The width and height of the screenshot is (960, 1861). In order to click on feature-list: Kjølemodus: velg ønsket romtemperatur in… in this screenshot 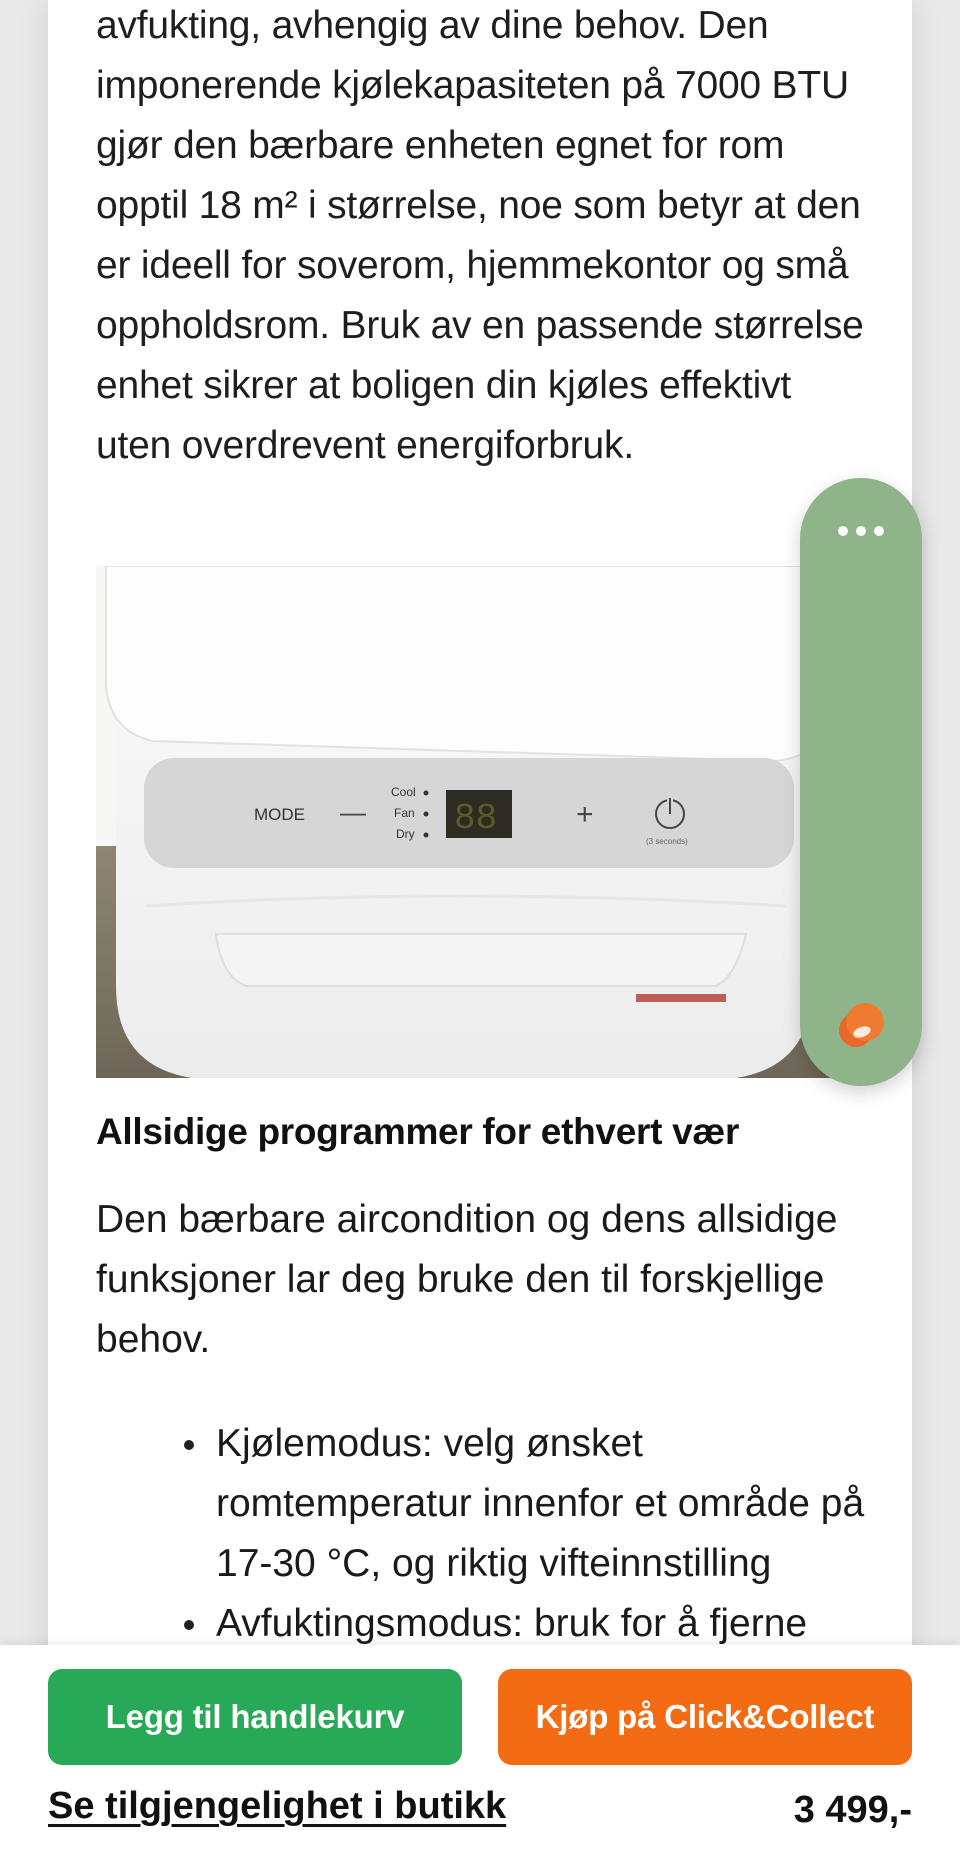, I will do `click(530, 1534)`.